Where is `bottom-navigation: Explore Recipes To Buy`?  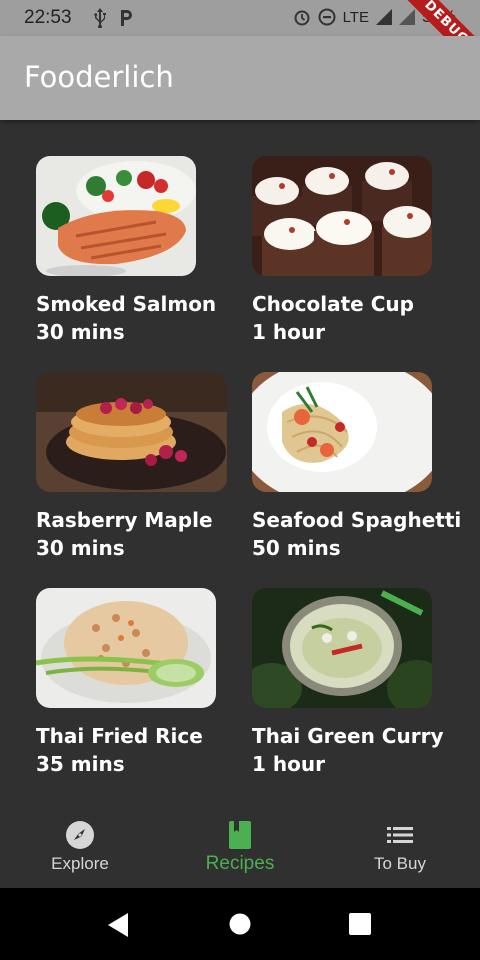
bottom-navigation: Explore Recipes To Buy is located at coordinates (240, 849).